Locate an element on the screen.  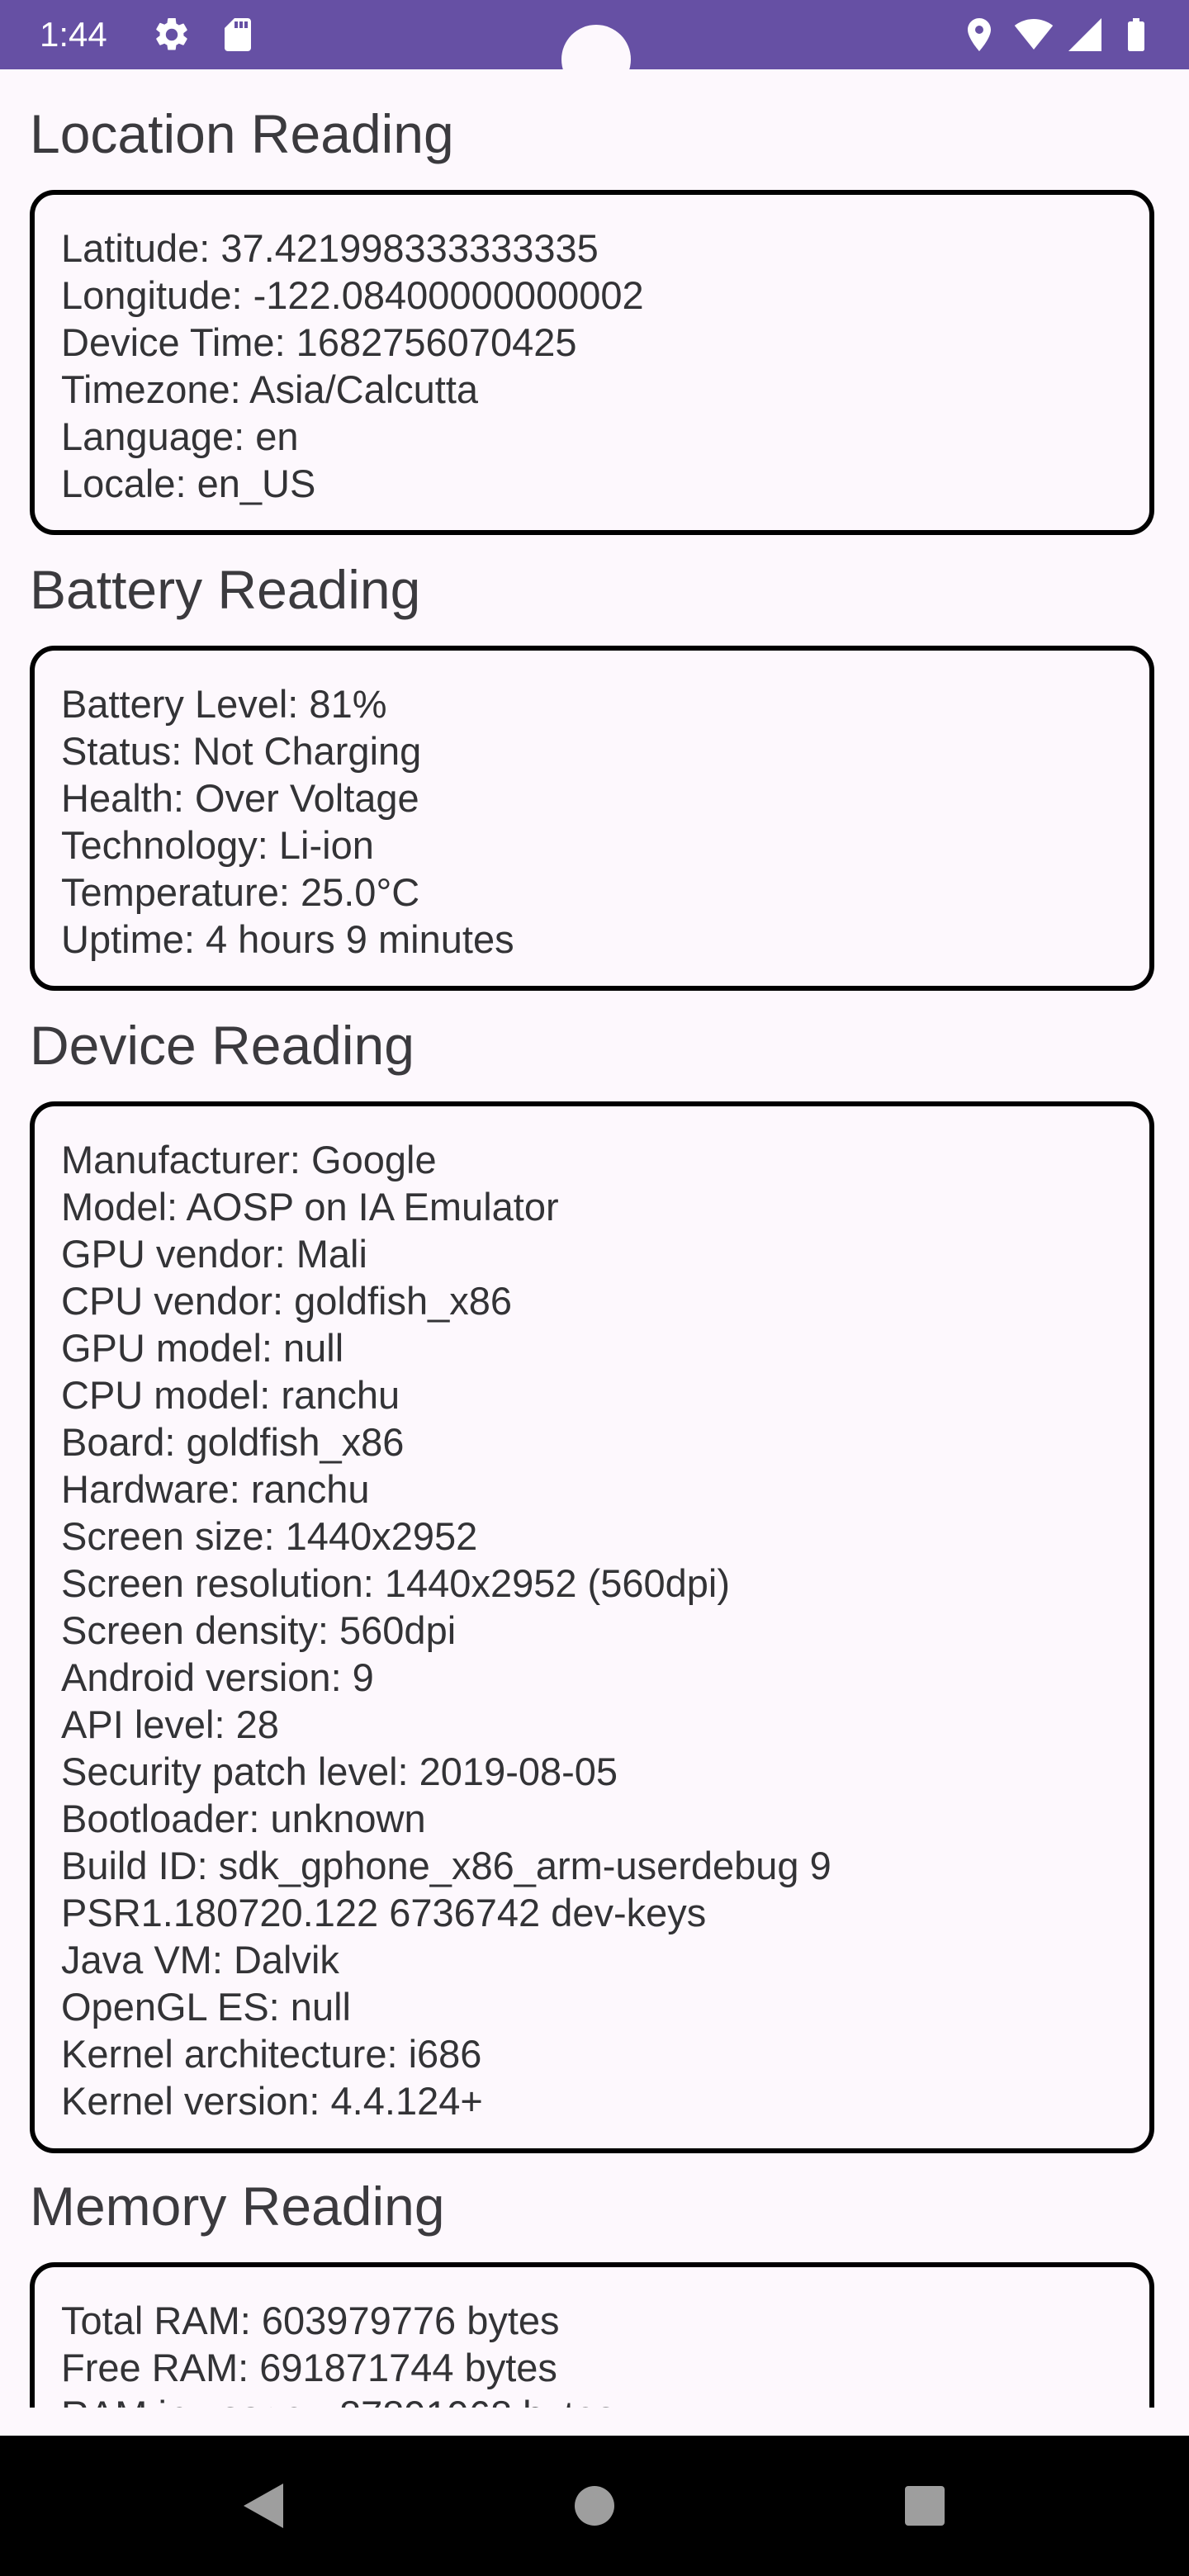
reading-line: Technology: Li-ion is located at coordinates (217, 845).